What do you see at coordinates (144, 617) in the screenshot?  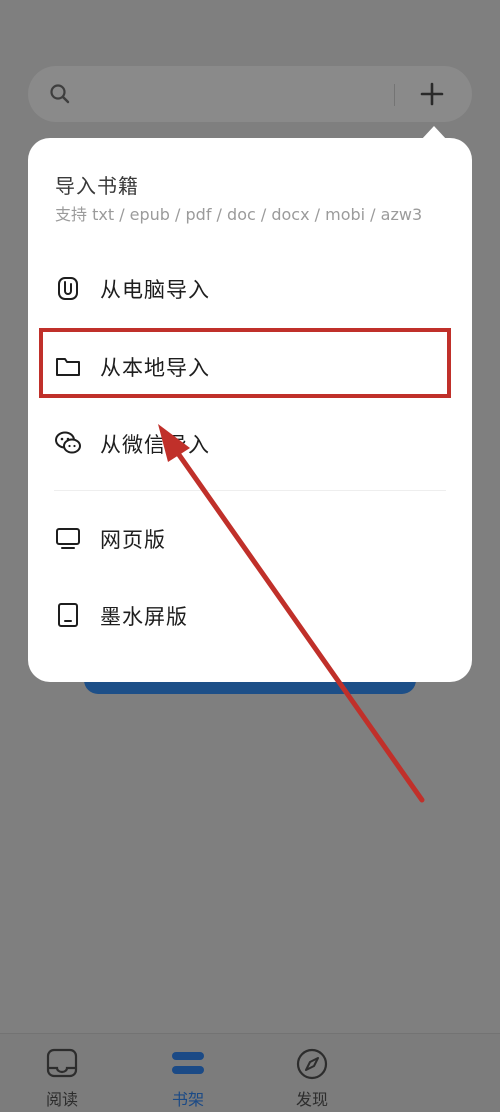 I see `menu-item-label: 墨水屏版` at bounding box center [144, 617].